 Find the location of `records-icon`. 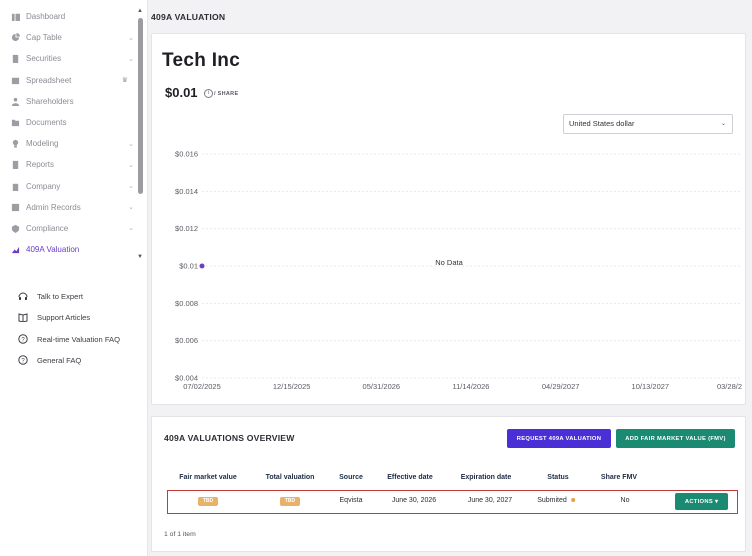

records-icon is located at coordinates (15, 207).